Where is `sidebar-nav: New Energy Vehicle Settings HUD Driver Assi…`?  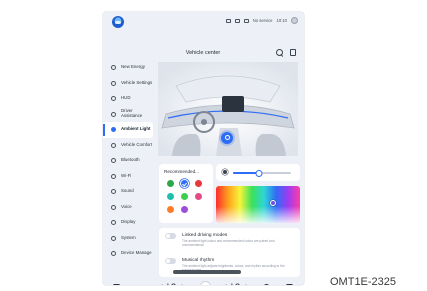
sidebar-nav: New Energy Vehicle Settings HUD Driver Assi… is located at coordinates (128, 160).